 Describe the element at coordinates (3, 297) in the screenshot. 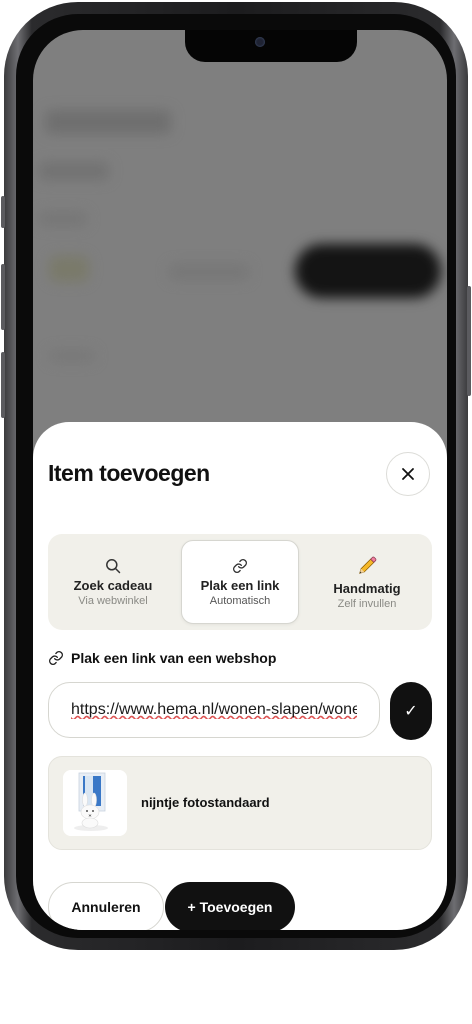

I see `volume-up-button` at that location.